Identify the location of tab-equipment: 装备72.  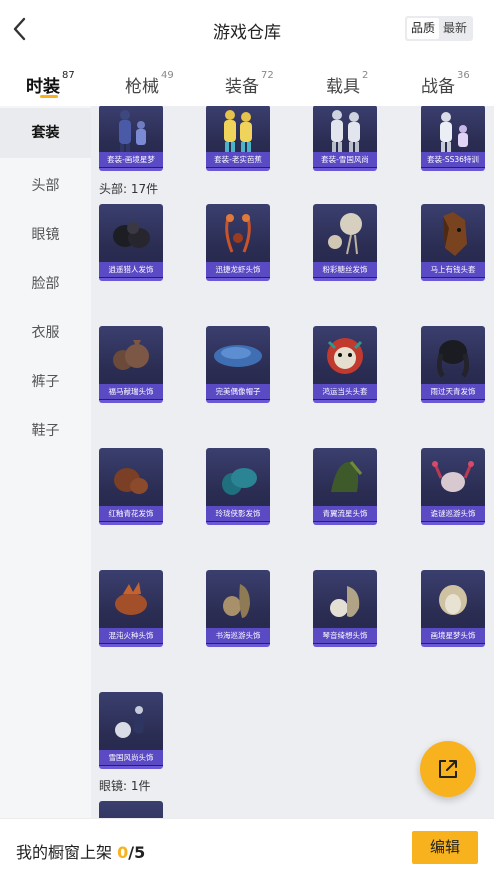
(249, 83).